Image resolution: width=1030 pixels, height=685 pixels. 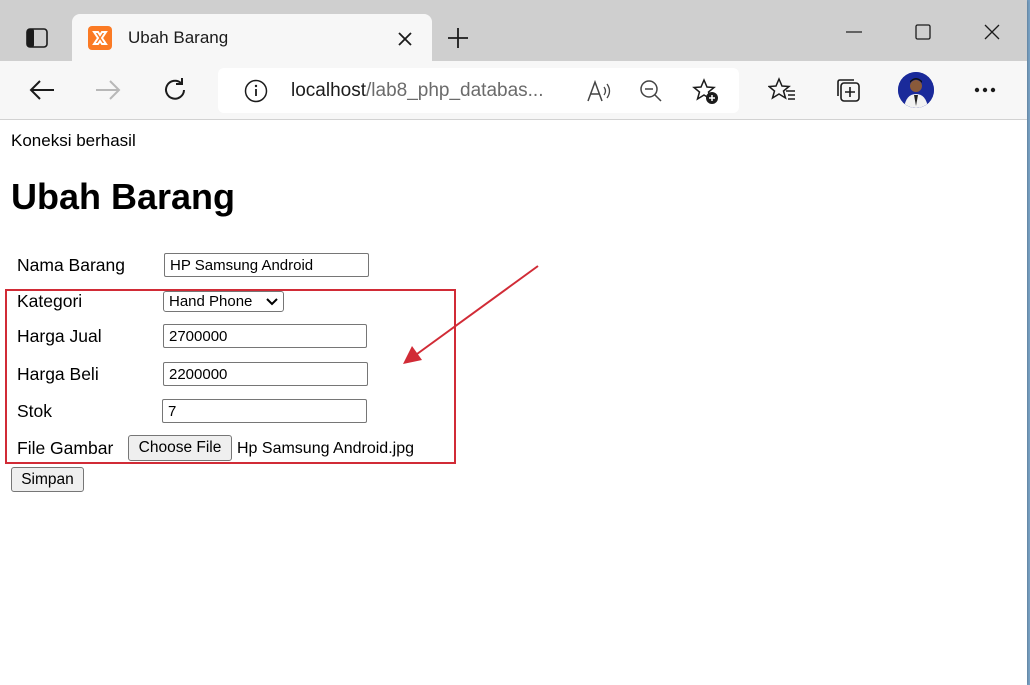 I want to click on plus-icon, so click(x=458, y=38).